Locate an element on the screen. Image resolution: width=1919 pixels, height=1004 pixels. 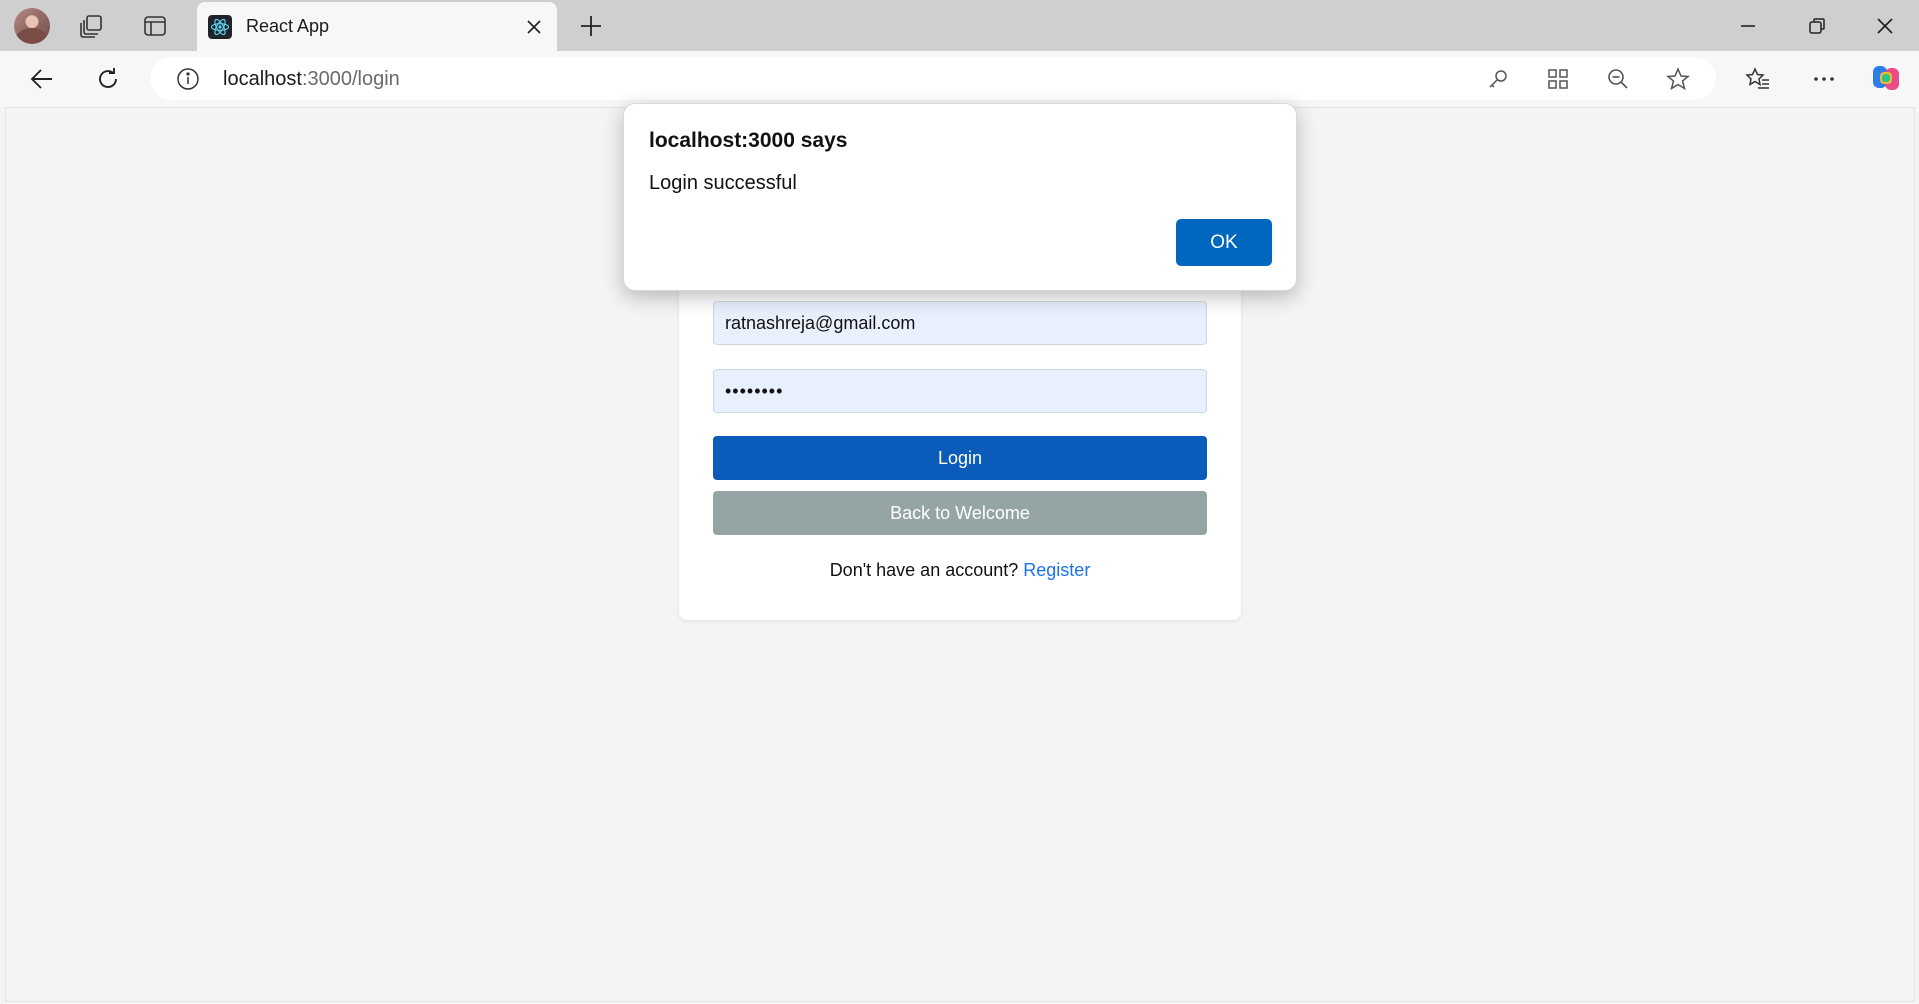
alert-dialog: localhost:3000 says Login successful OK is located at coordinates (960, 197).